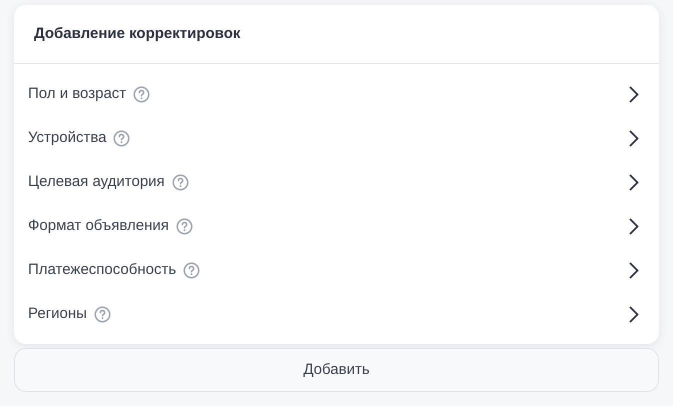 This screenshot has width=673, height=406. Describe the element at coordinates (336, 270) in the screenshot. I see `menu-item: Платежеспособность` at that location.